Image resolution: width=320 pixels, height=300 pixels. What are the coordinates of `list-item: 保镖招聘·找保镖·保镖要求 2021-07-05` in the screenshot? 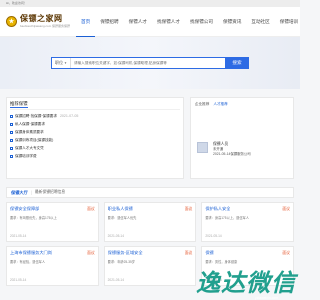 It's located at (95, 116).